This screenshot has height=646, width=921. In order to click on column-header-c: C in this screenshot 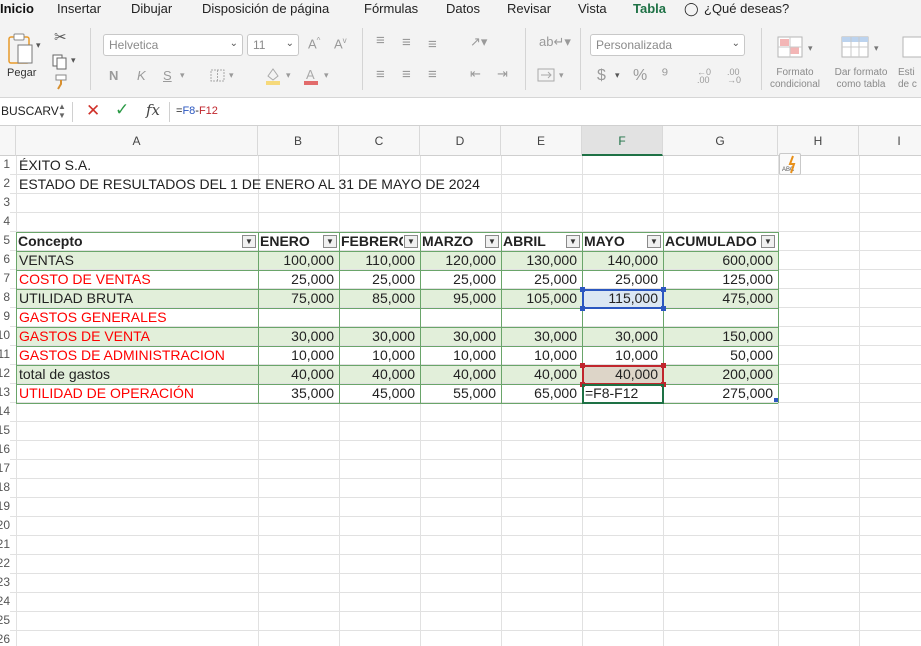, I will do `click(379, 141)`.